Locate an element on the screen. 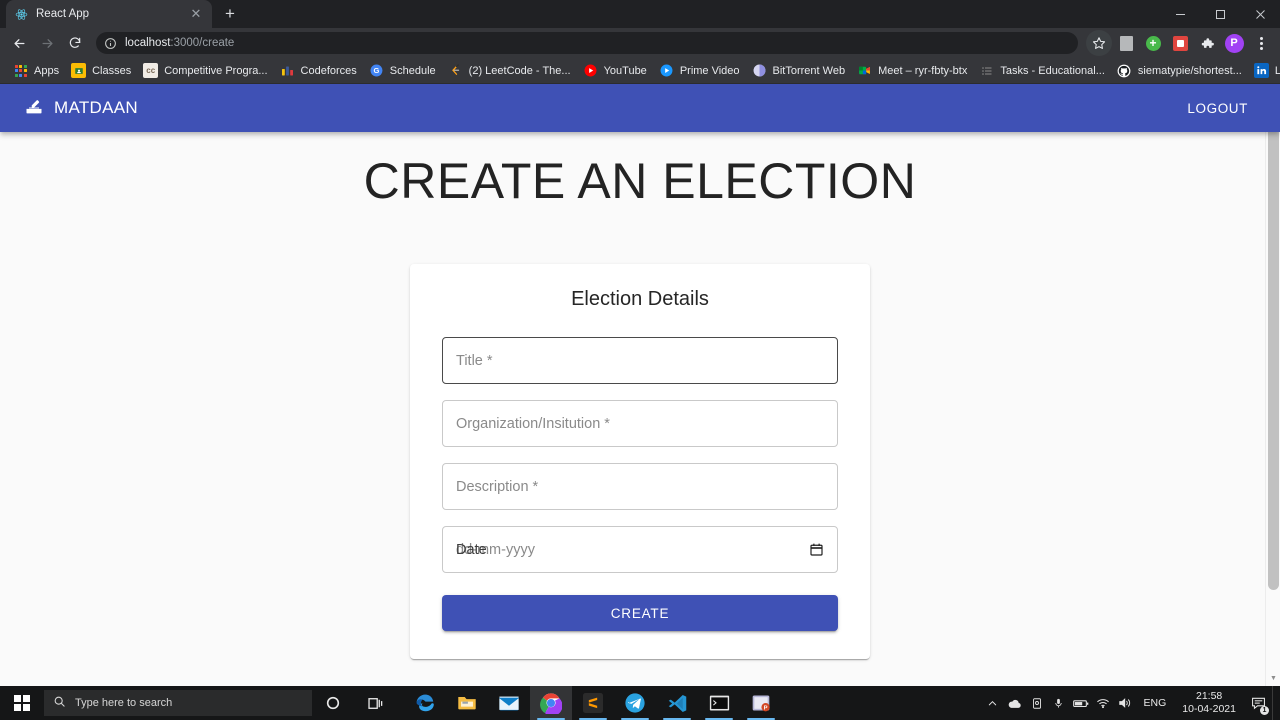 The height and width of the screenshot is (720, 1280). description-field: Description * is located at coordinates (640, 486).